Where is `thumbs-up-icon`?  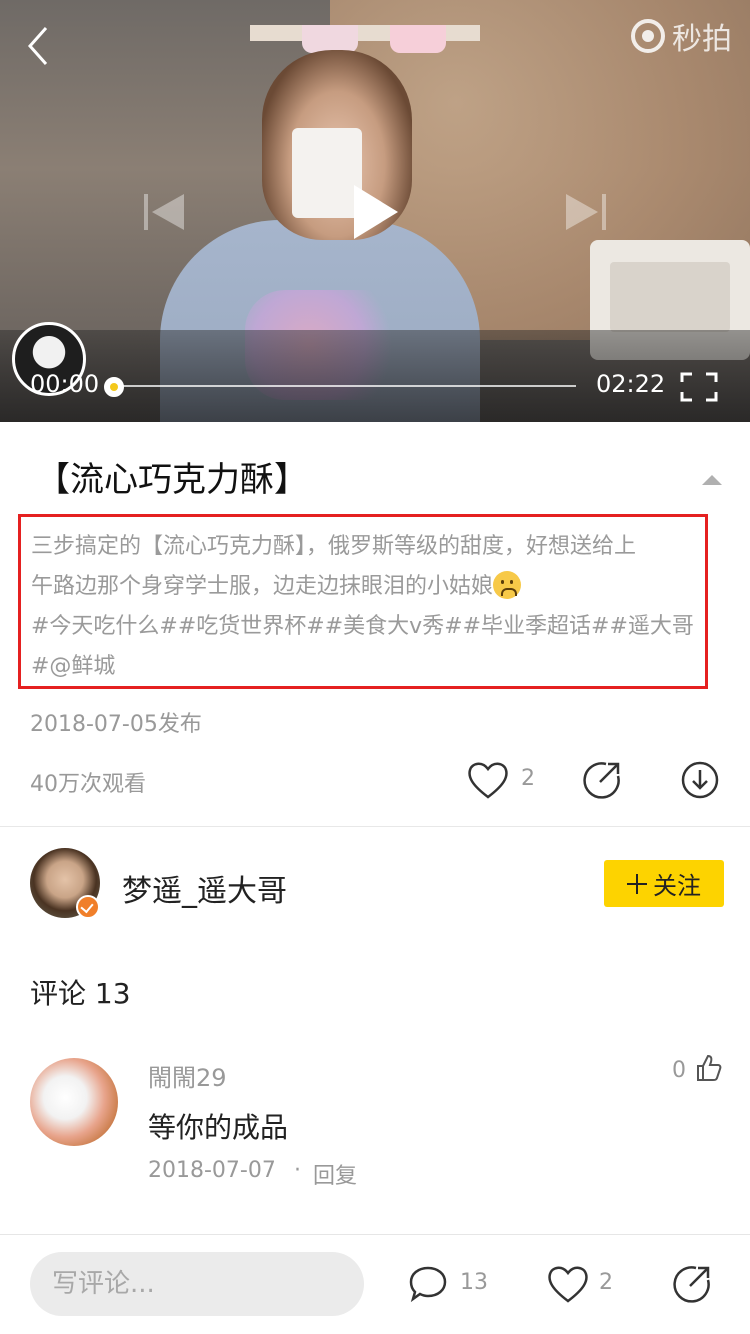 thumbs-up-icon is located at coordinates (709, 1067).